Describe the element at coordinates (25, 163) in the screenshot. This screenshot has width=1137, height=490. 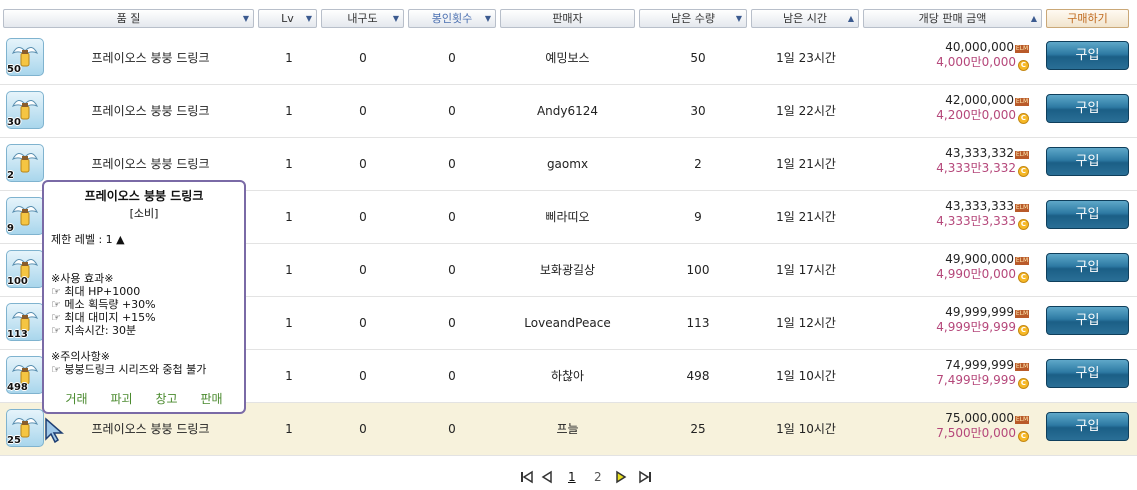
I see `item-icon: 2` at that location.